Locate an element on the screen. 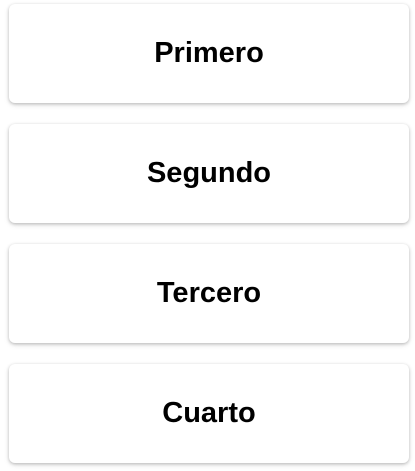  card-label: Segundo is located at coordinates (209, 173).